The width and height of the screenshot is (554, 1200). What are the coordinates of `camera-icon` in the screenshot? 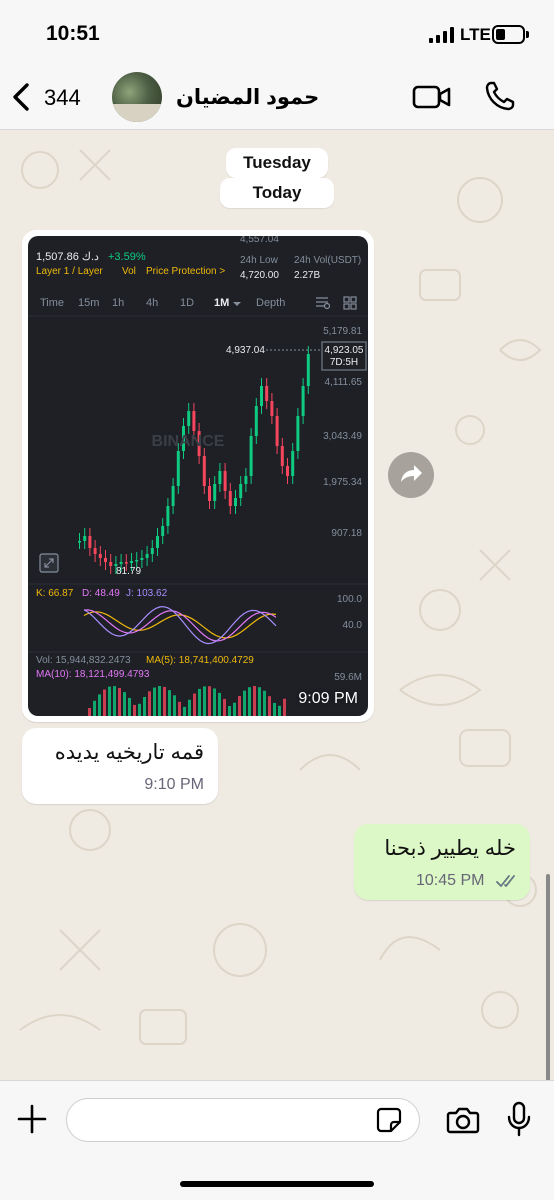 It's located at (463, 1120).